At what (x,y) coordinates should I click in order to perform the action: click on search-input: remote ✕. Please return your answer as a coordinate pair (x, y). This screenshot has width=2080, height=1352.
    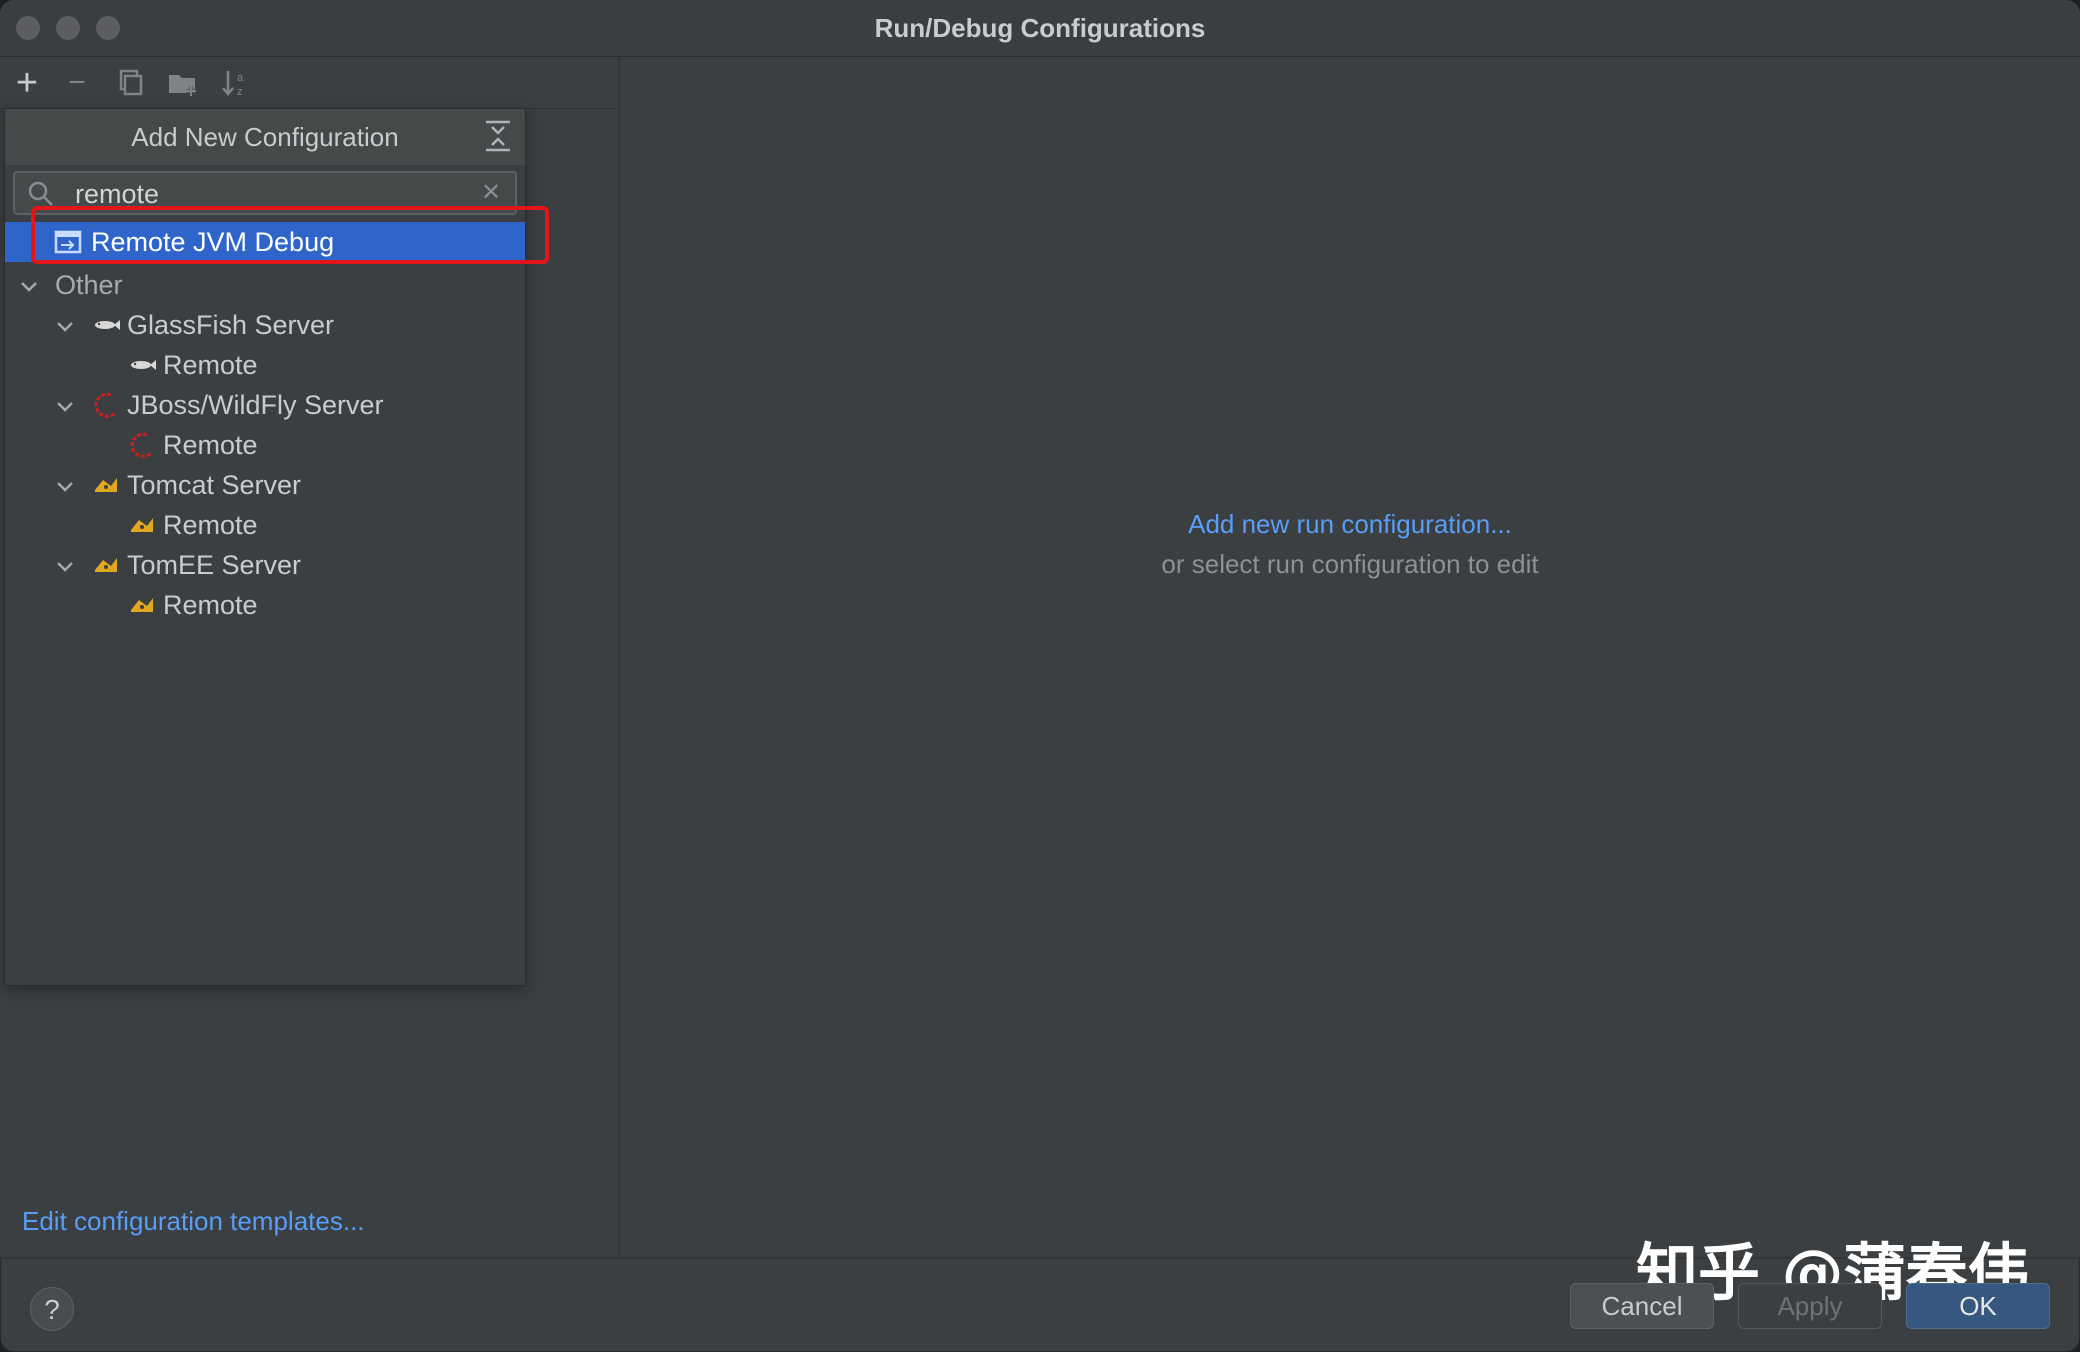
    Looking at the image, I should click on (265, 193).